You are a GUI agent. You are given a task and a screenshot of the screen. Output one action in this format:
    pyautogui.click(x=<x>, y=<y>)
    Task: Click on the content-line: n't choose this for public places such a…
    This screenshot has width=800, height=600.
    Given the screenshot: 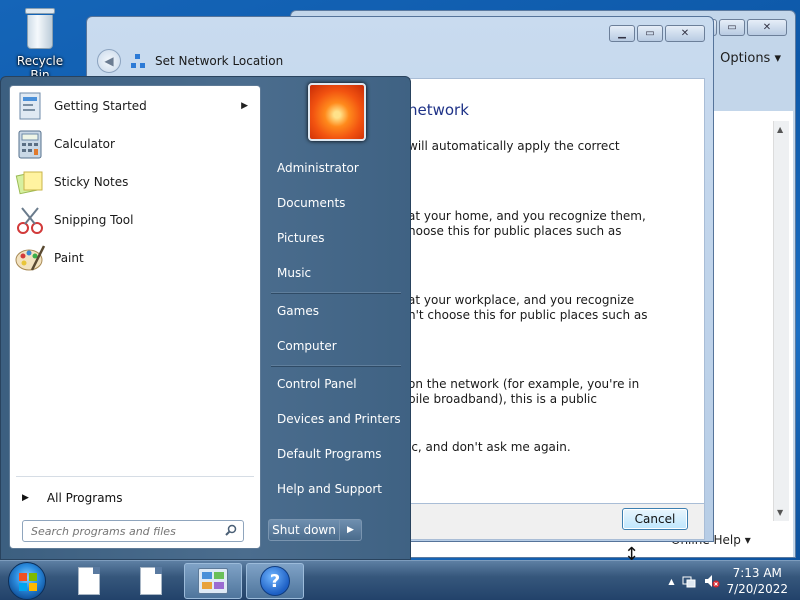 What is the action you would take?
    pyautogui.click(x=528, y=315)
    